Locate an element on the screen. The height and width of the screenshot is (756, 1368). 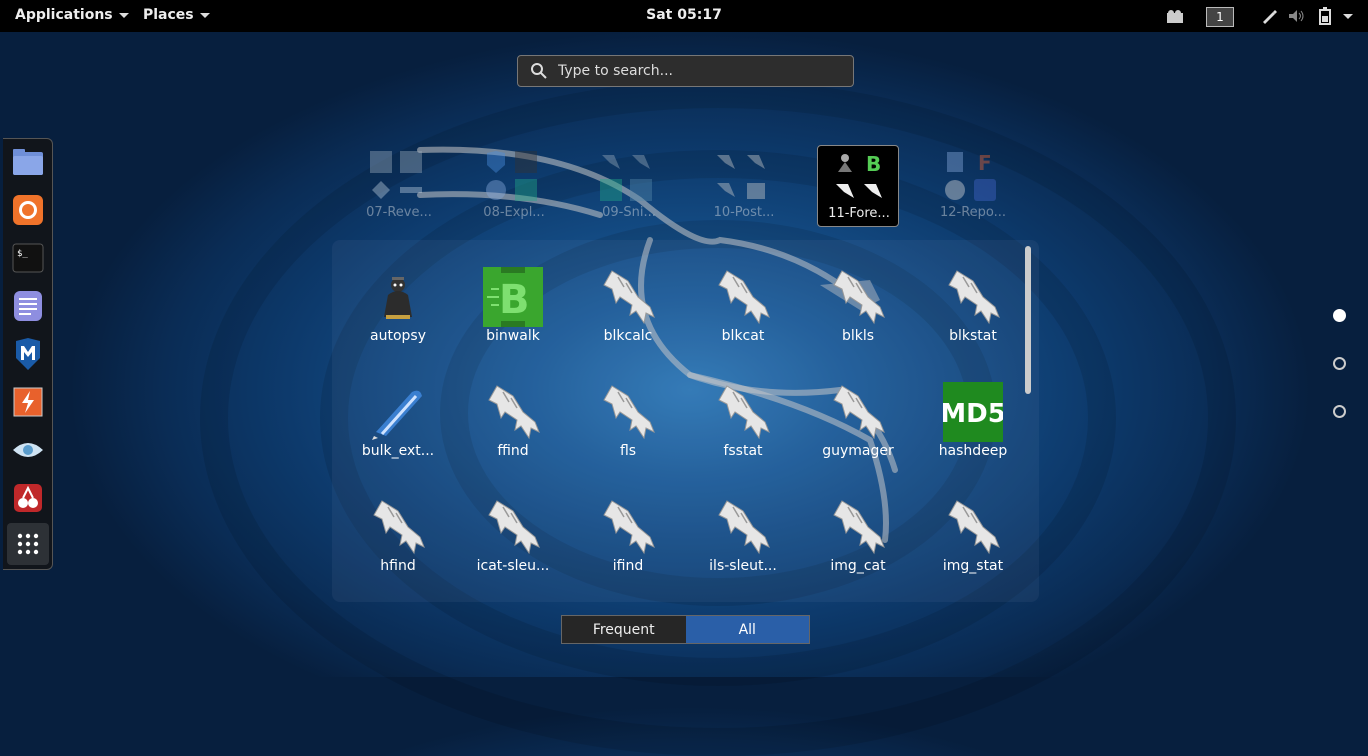
app-tile-img-cat: img_cat is located at coordinates (858, 537).